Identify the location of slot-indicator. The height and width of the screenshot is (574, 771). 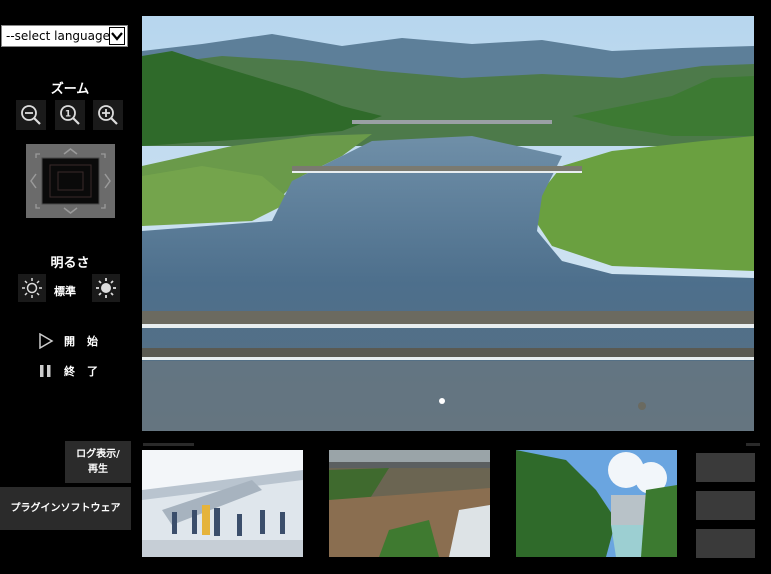
(753, 444).